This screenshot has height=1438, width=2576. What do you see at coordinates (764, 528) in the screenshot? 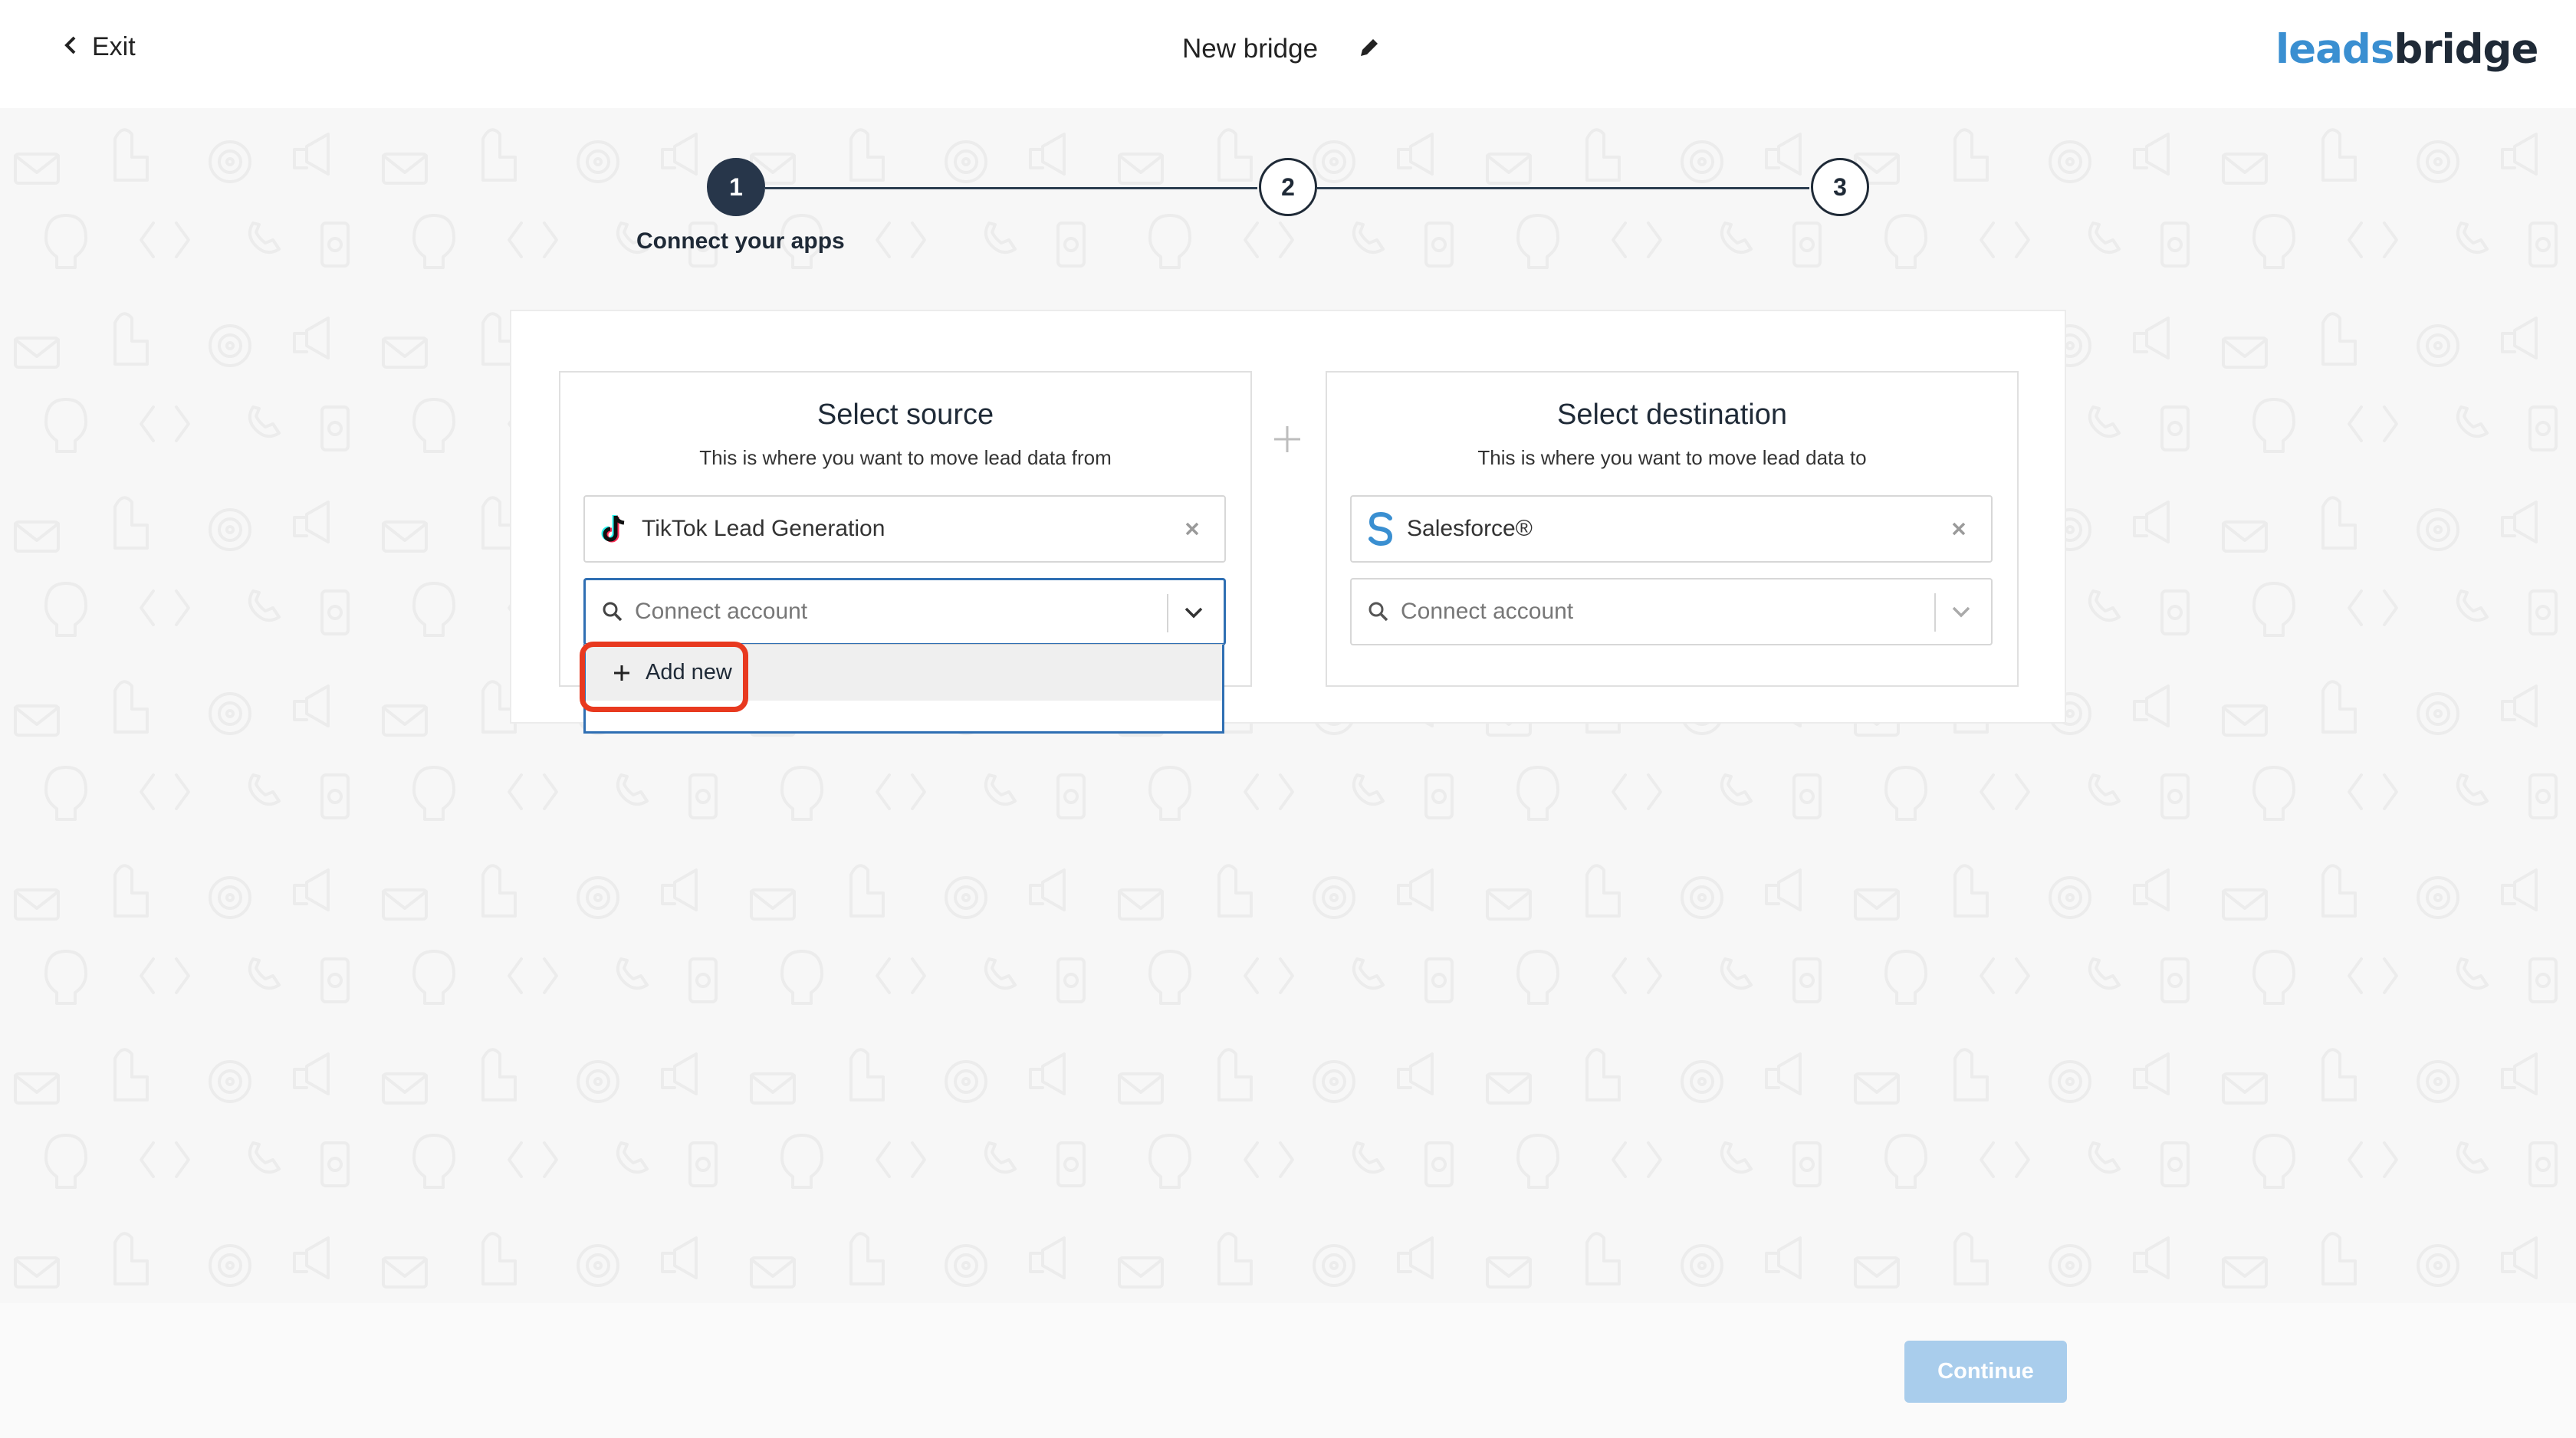
I see `source-app-name: TikTok Lead Generation` at bounding box center [764, 528].